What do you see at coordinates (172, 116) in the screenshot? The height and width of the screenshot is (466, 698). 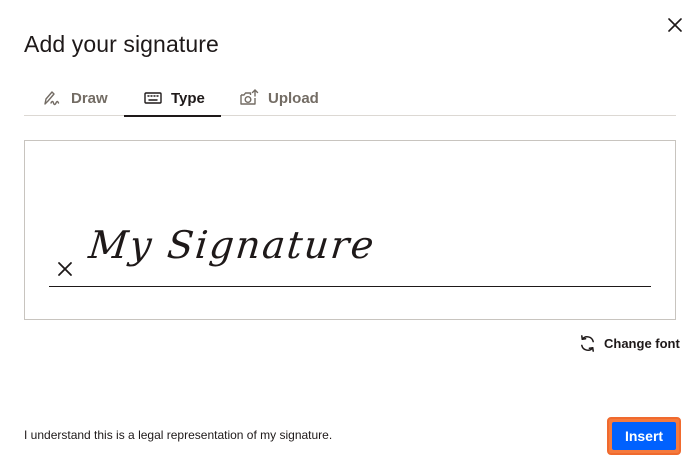 I see `active-tab-indicator` at bounding box center [172, 116].